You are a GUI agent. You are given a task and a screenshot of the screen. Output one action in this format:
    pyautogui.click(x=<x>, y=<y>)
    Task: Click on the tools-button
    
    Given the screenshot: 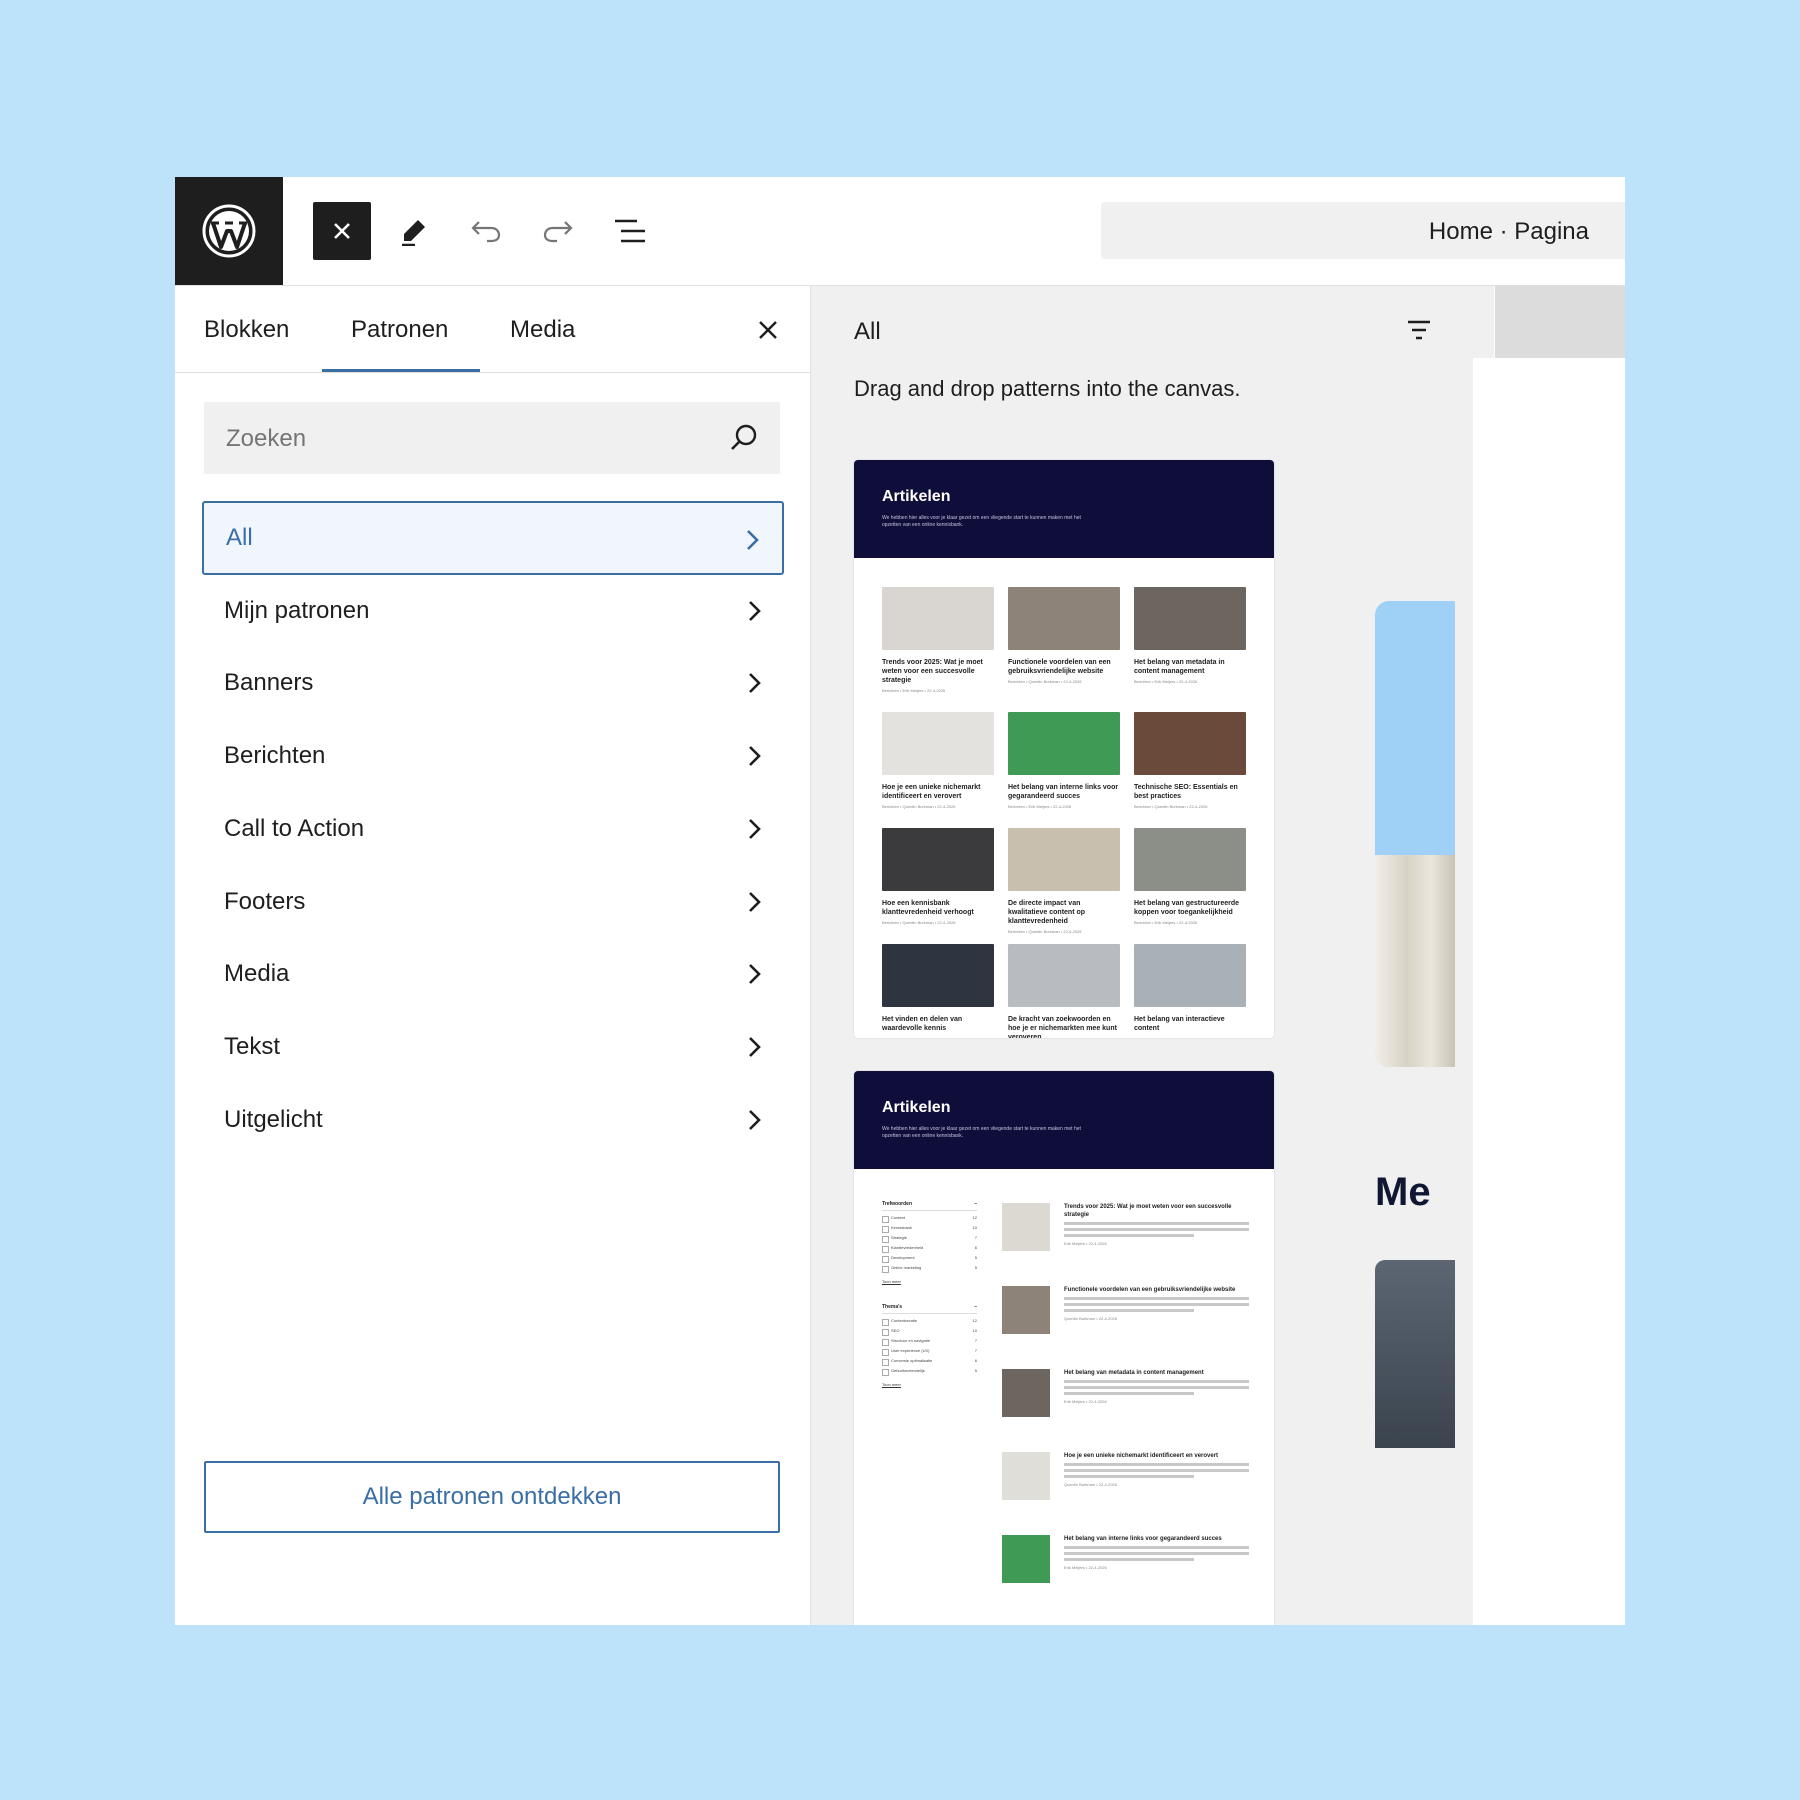 What is the action you would take?
    pyautogui.click(x=414, y=231)
    